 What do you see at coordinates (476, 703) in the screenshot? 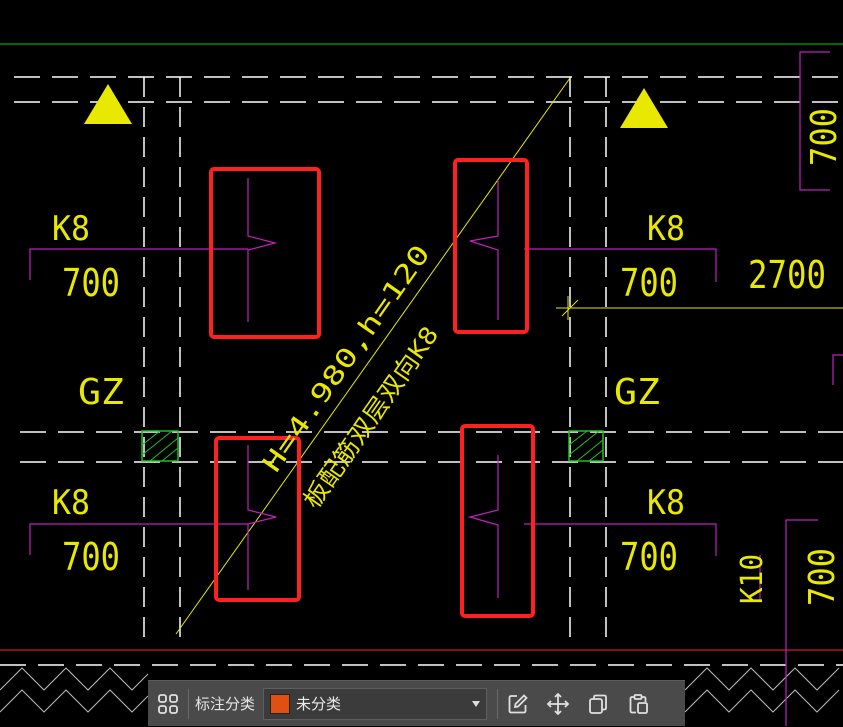
I see `chevron-down-icon` at bounding box center [476, 703].